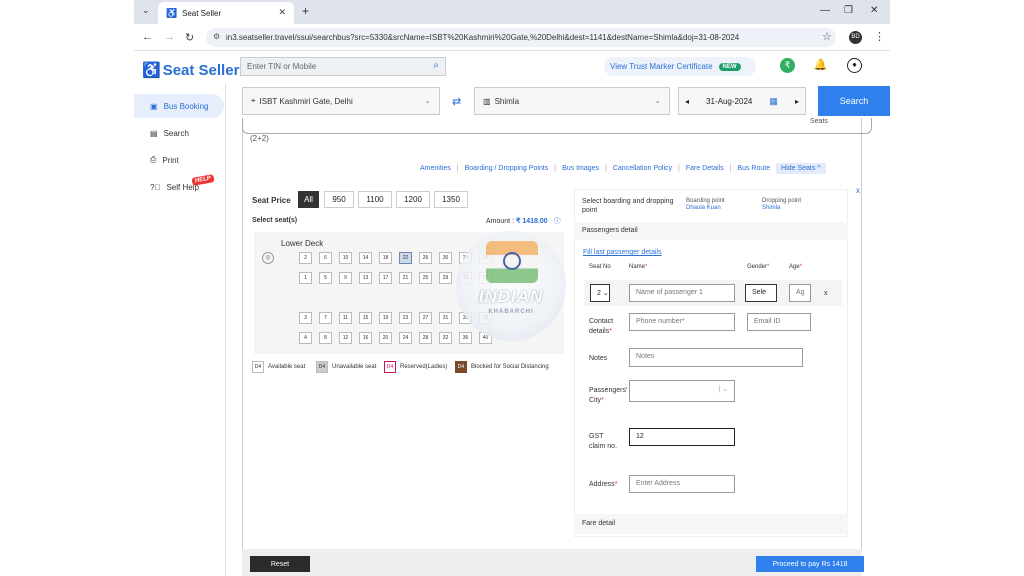  I want to click on fare-detail-section: Fare detail, so click(711, 524).